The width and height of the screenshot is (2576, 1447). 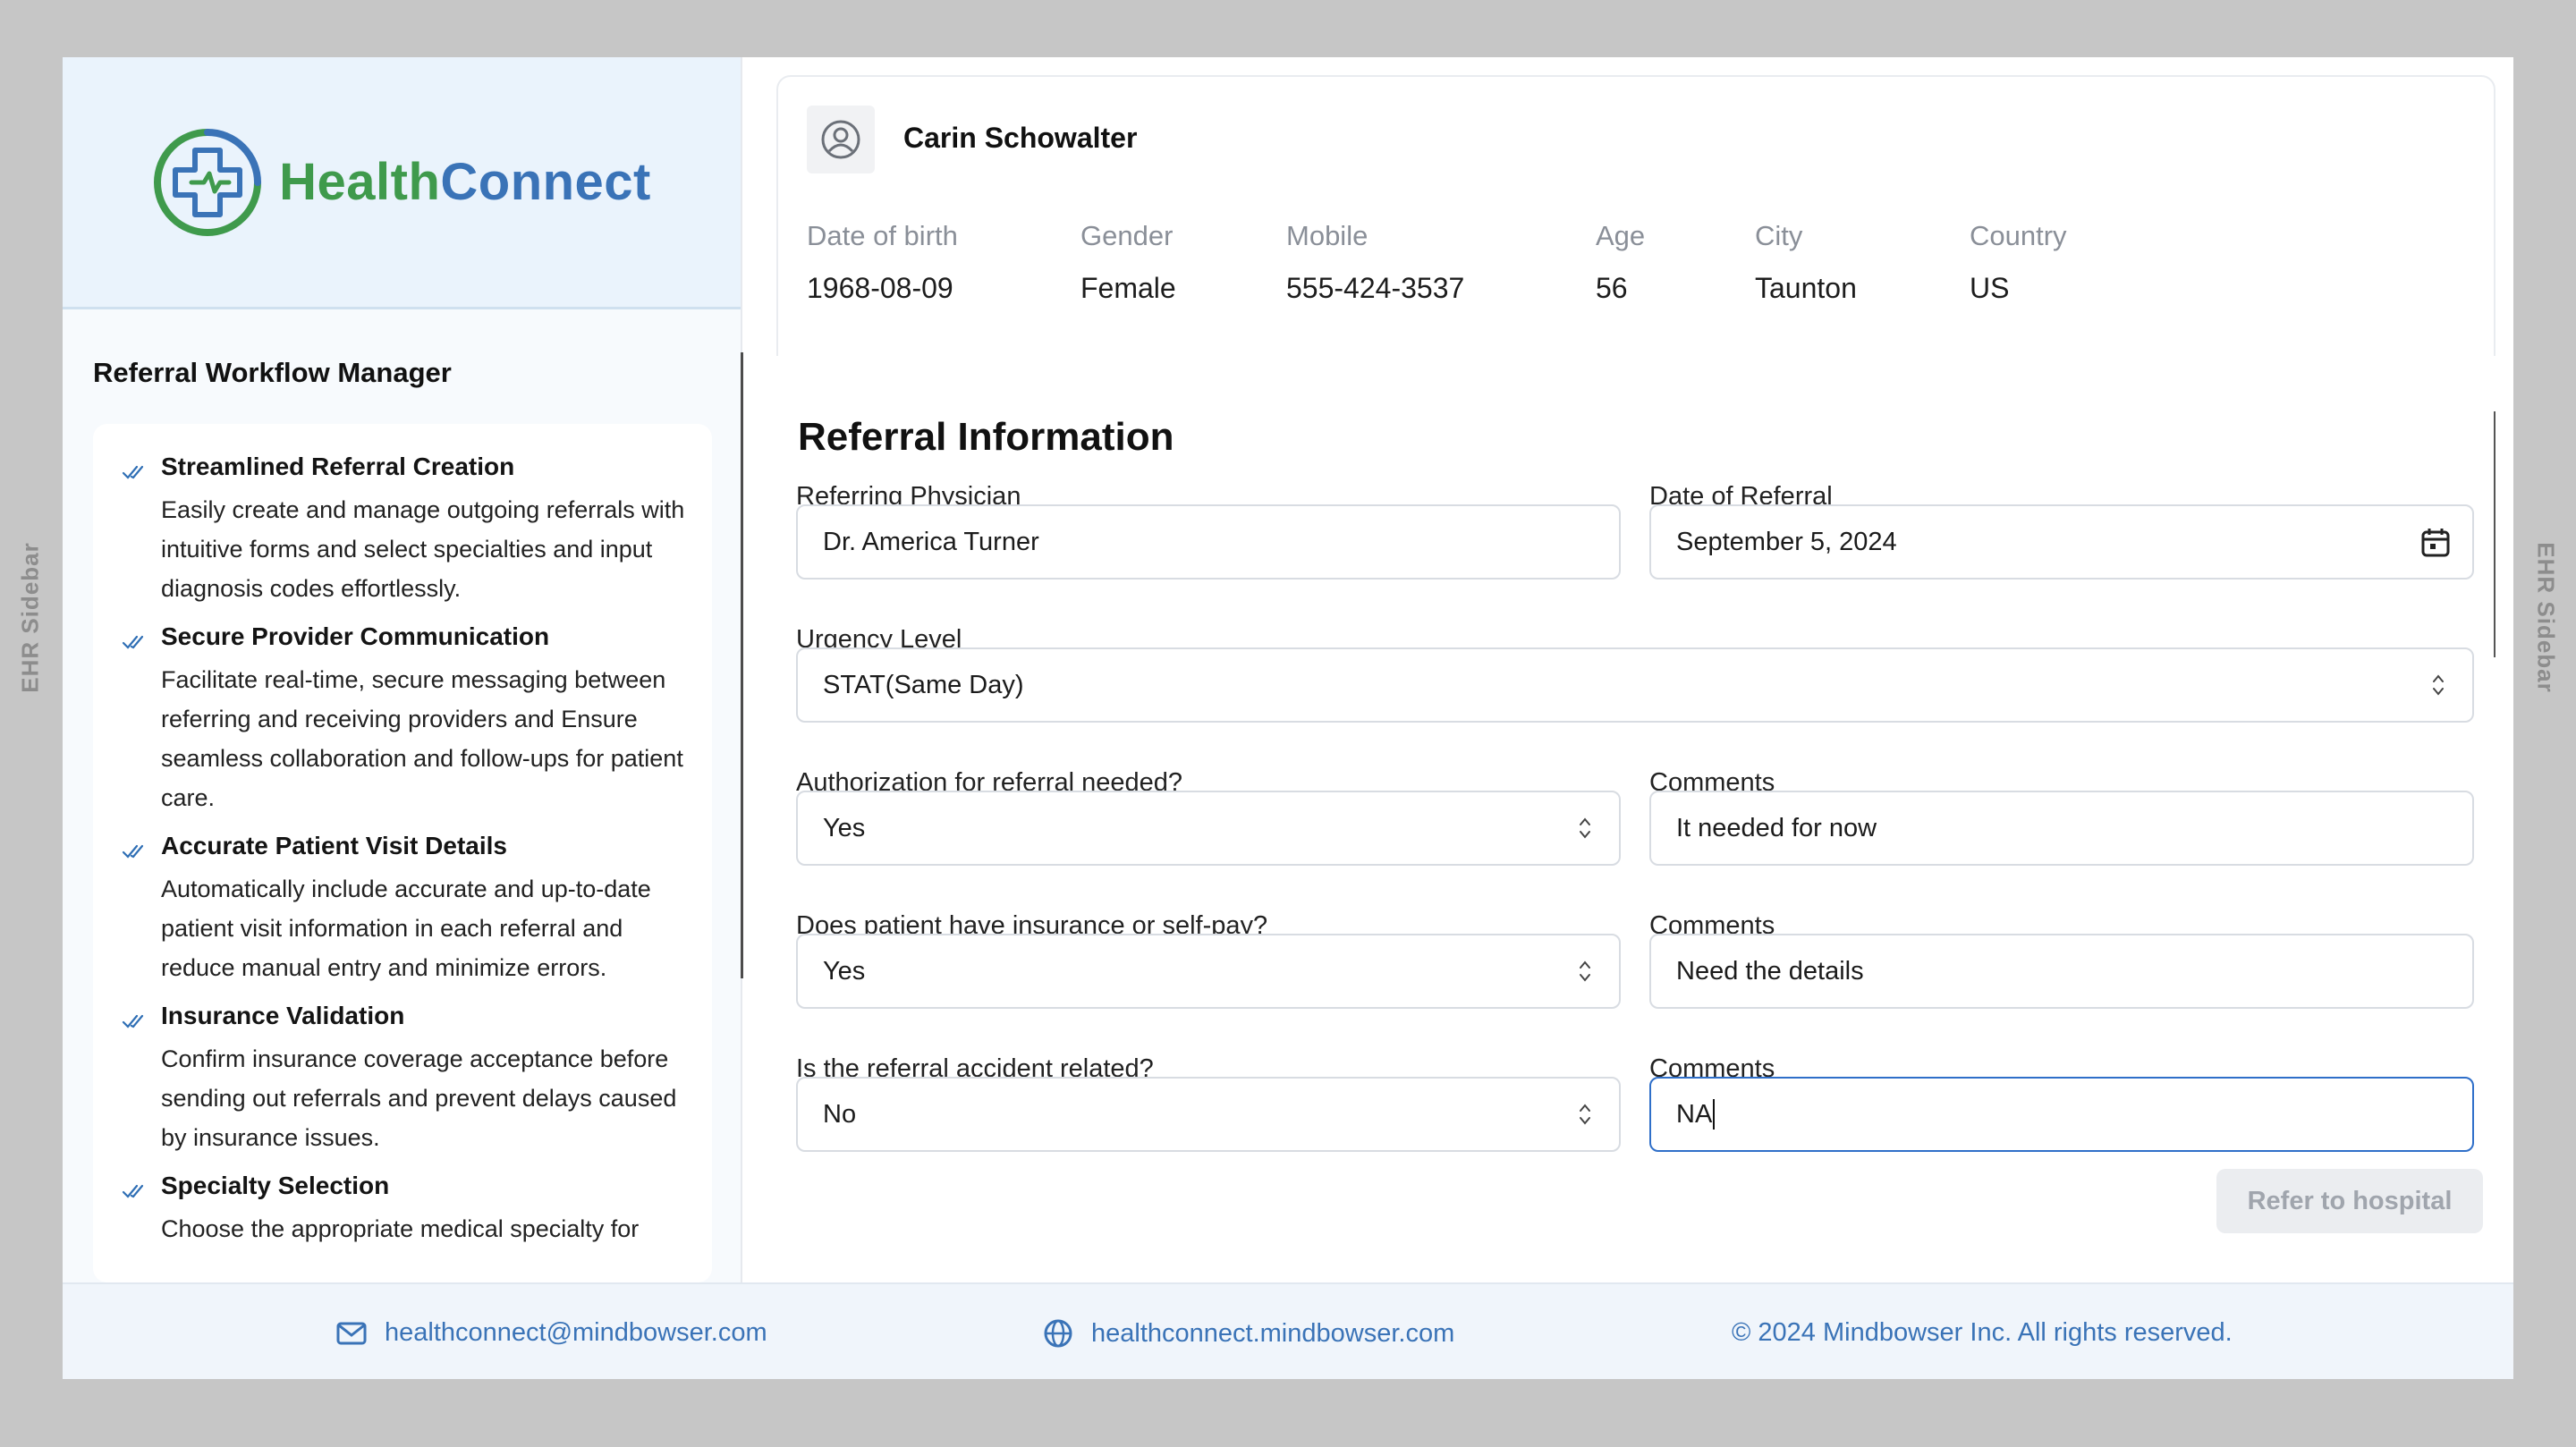 I want to click on sidebar-scrollbar, so click(x=742, y=665).